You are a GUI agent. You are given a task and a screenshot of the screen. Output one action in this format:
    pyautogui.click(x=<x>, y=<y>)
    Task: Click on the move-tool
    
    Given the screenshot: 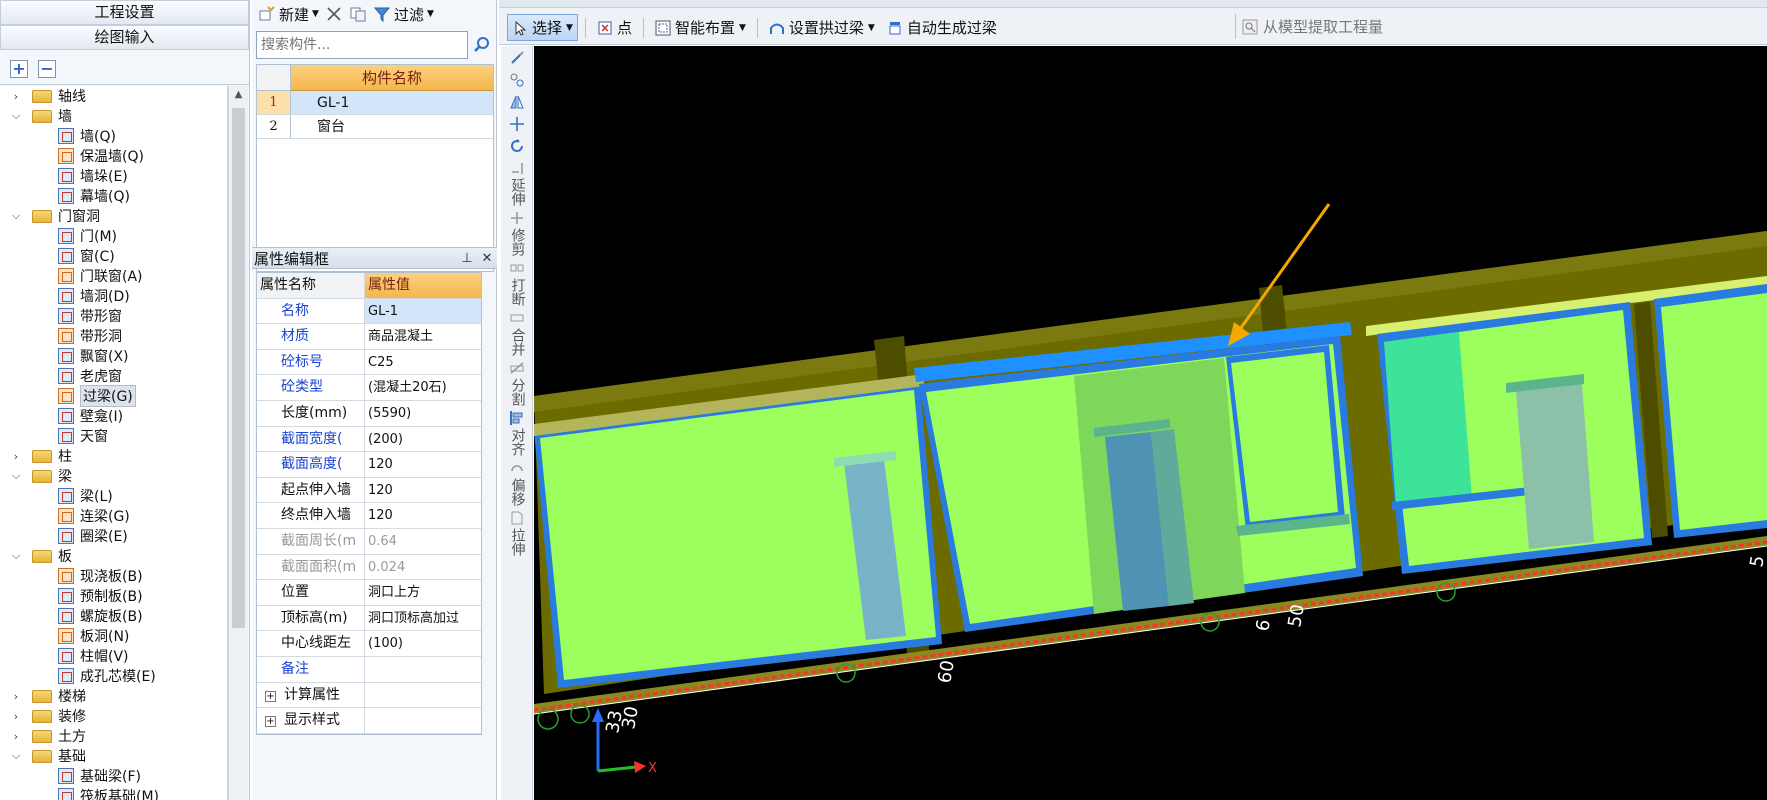 What is the action you would take?
    pyautogui.click(x=517, y=123)
    